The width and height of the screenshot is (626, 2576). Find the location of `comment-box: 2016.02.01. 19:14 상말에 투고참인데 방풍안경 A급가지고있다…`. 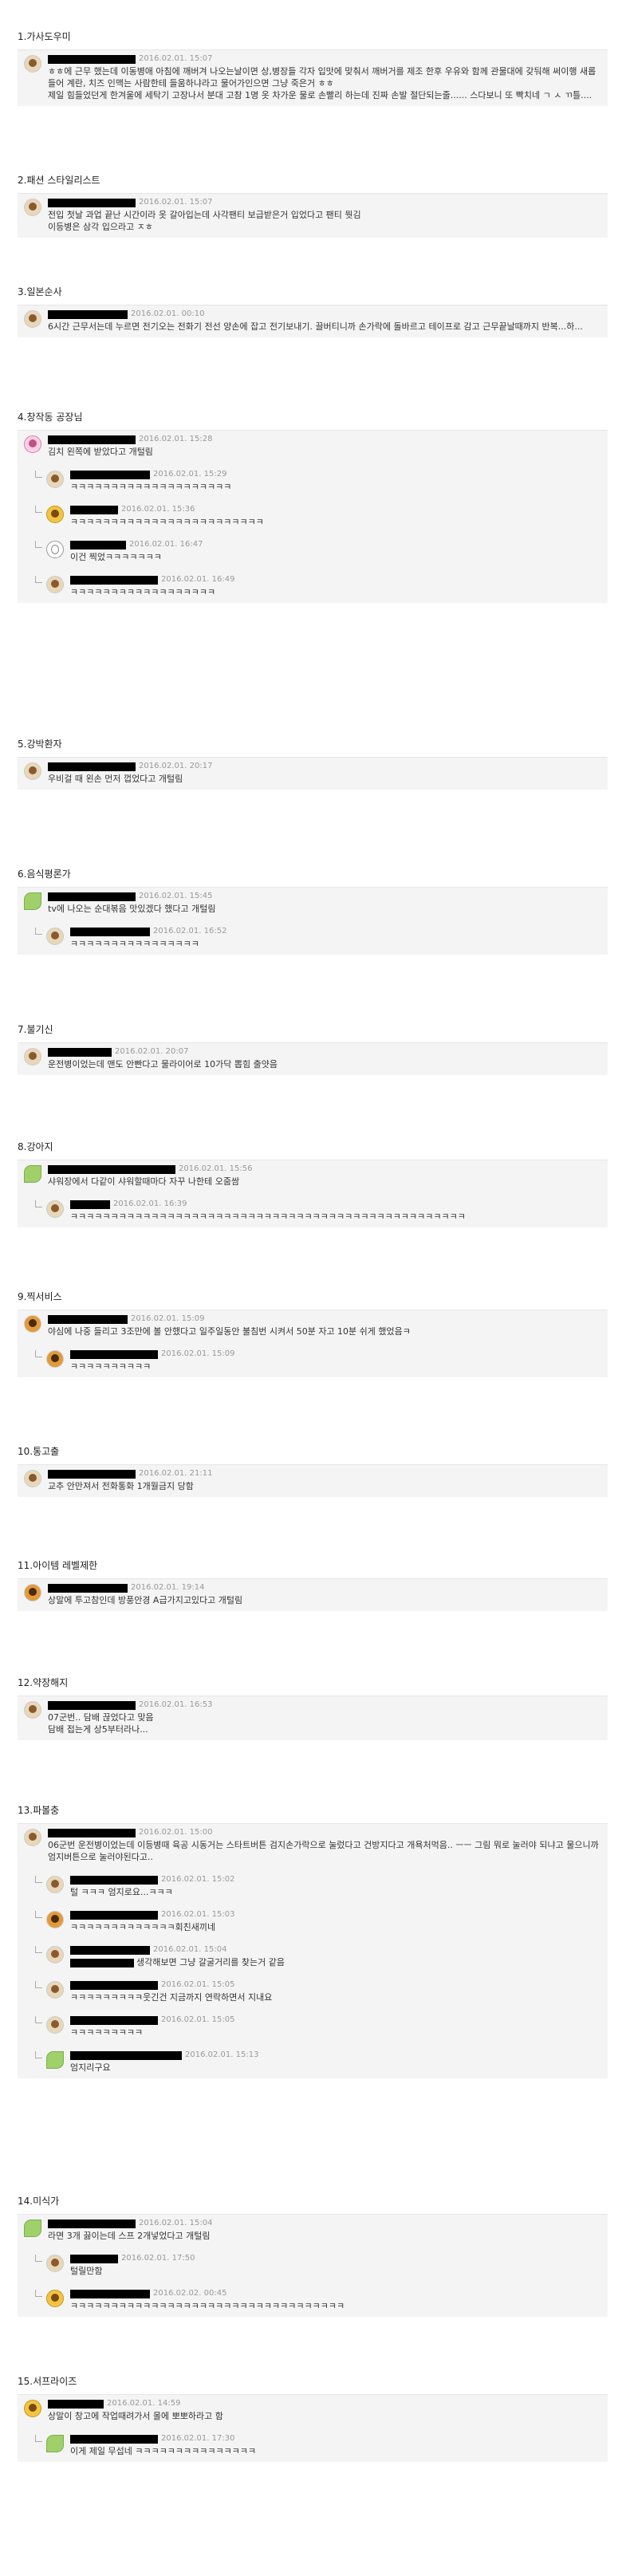

comment-box: 2016.02.01. 19:14 상말에 투고참인데 방풍안경 A급가지고있다… is located at coordinates (313, 1594).